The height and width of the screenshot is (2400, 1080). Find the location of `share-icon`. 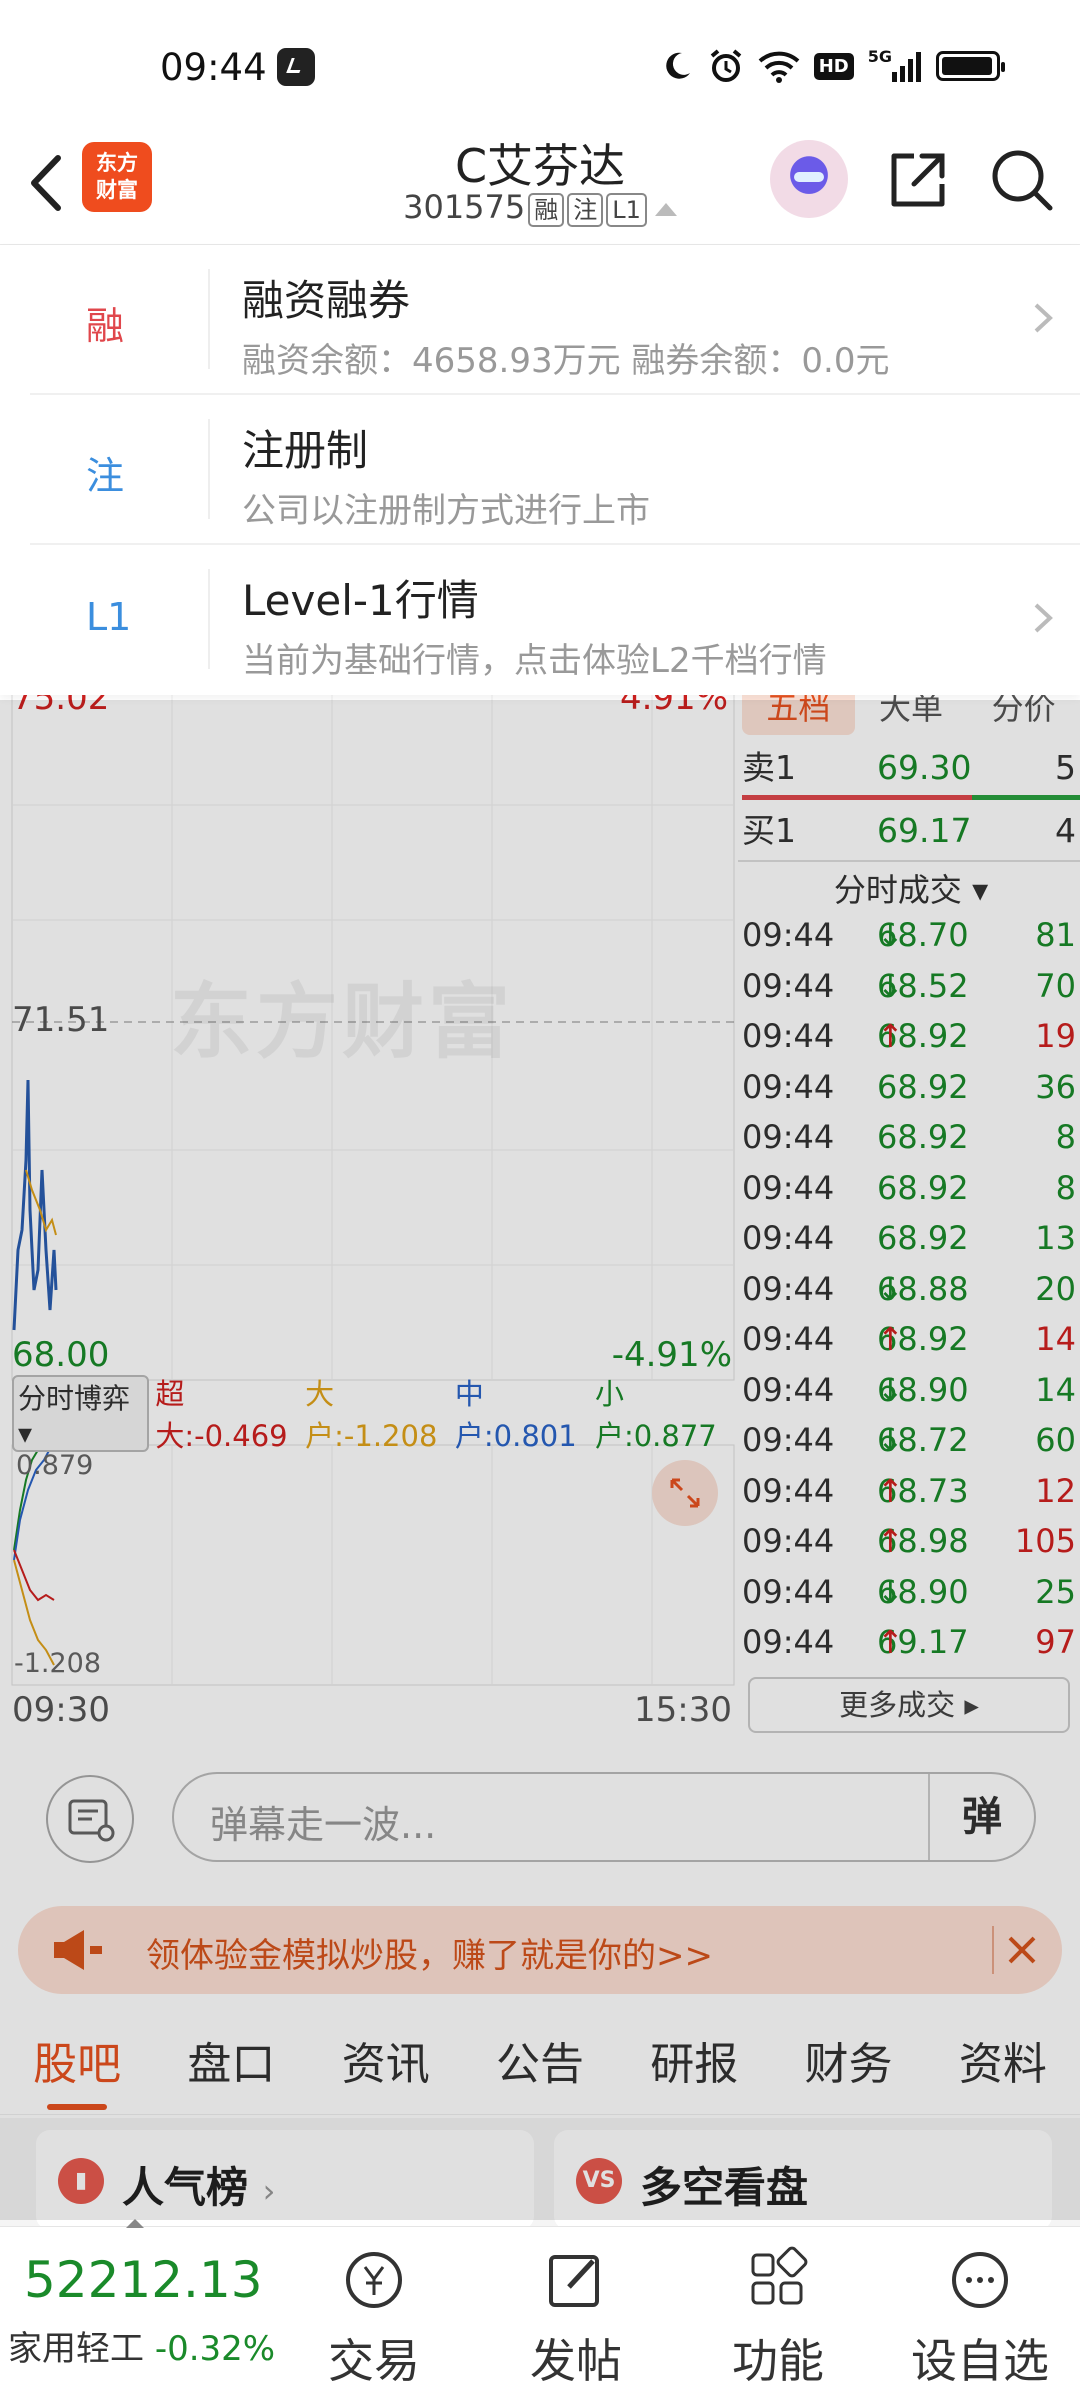

share-icon is located at coordinates (918, 180).